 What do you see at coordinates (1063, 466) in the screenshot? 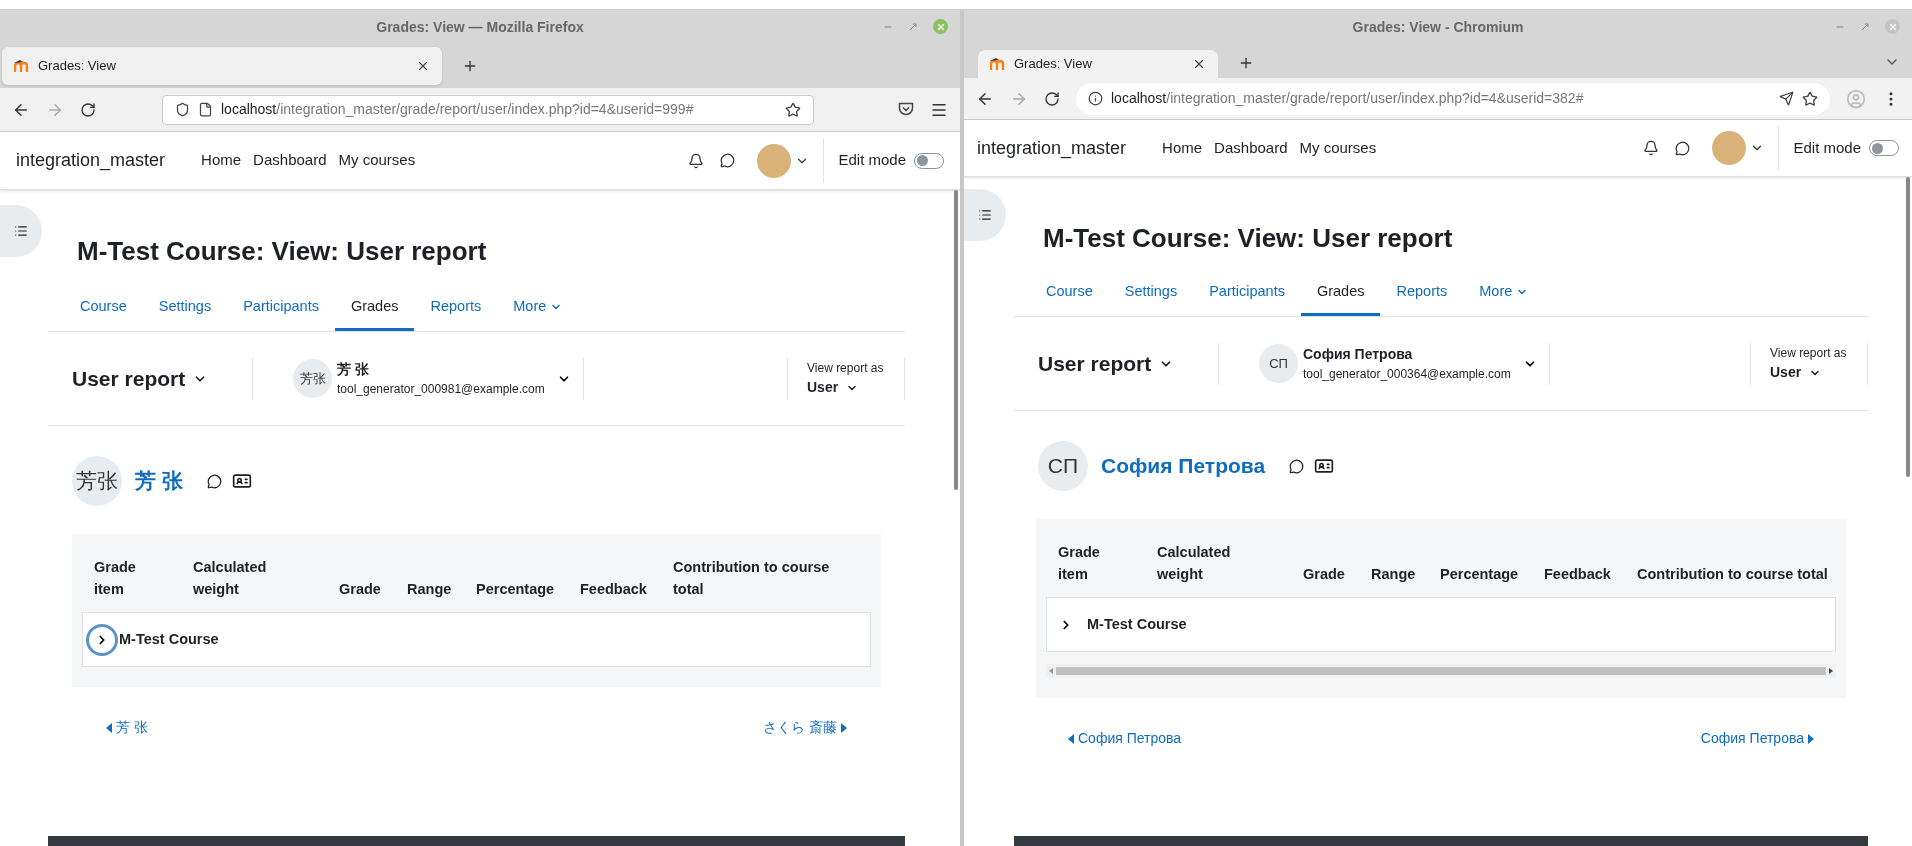
I see `profile-avatar: СП` at bounding box center [1063, 466].